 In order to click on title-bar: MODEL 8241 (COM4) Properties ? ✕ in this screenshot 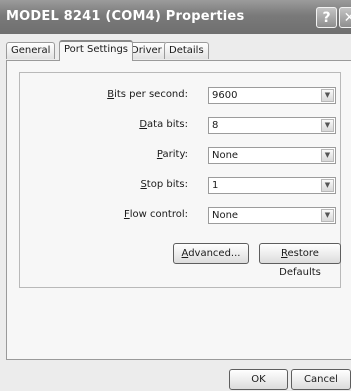, I will do `click(175, 17)`.